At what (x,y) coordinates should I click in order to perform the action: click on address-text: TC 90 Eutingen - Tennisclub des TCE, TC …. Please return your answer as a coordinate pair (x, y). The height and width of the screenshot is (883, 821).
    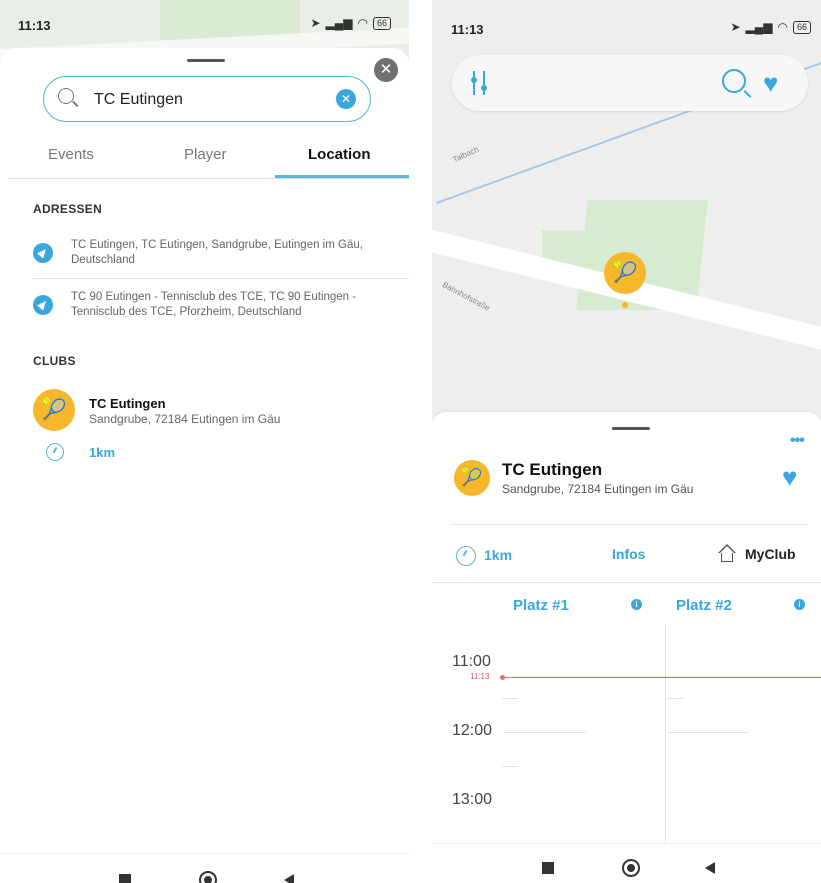
    Looking at the image, I should click on (214, 304).